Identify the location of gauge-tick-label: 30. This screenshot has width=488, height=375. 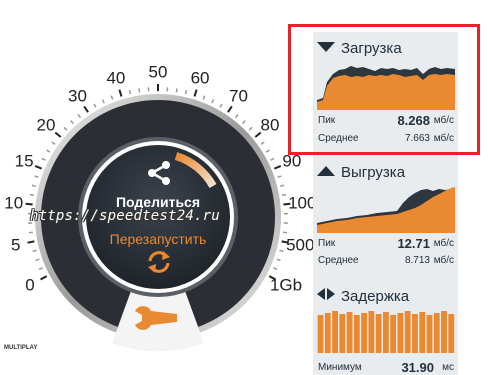
(77, 96).